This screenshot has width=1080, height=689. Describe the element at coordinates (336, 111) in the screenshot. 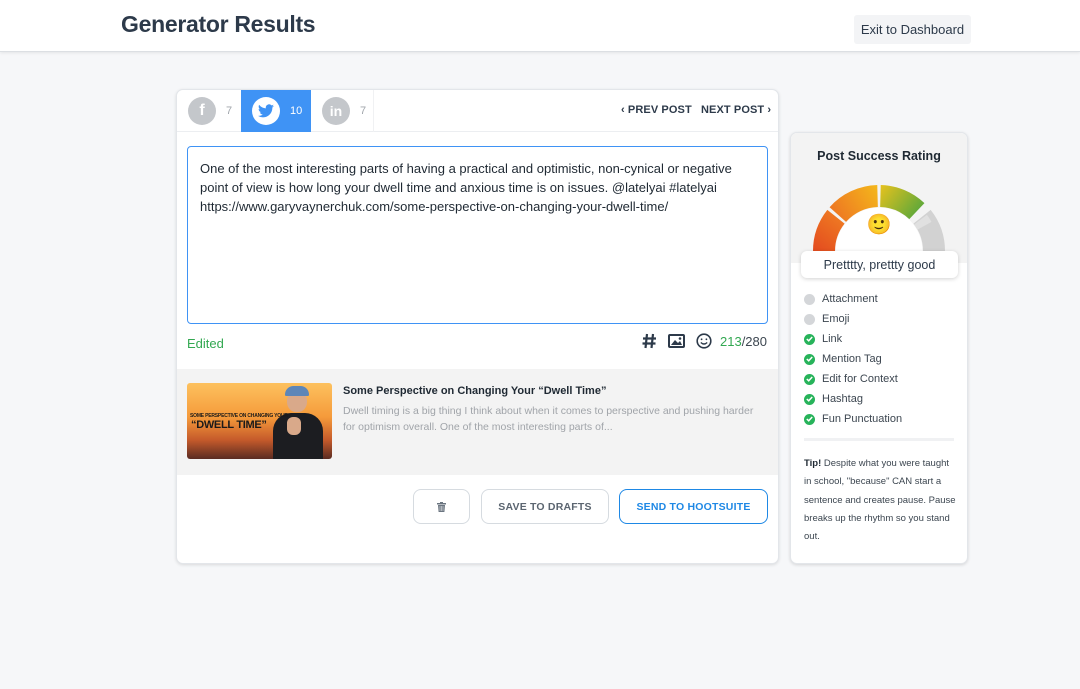

I see `linkedin-icon: in` at that location.